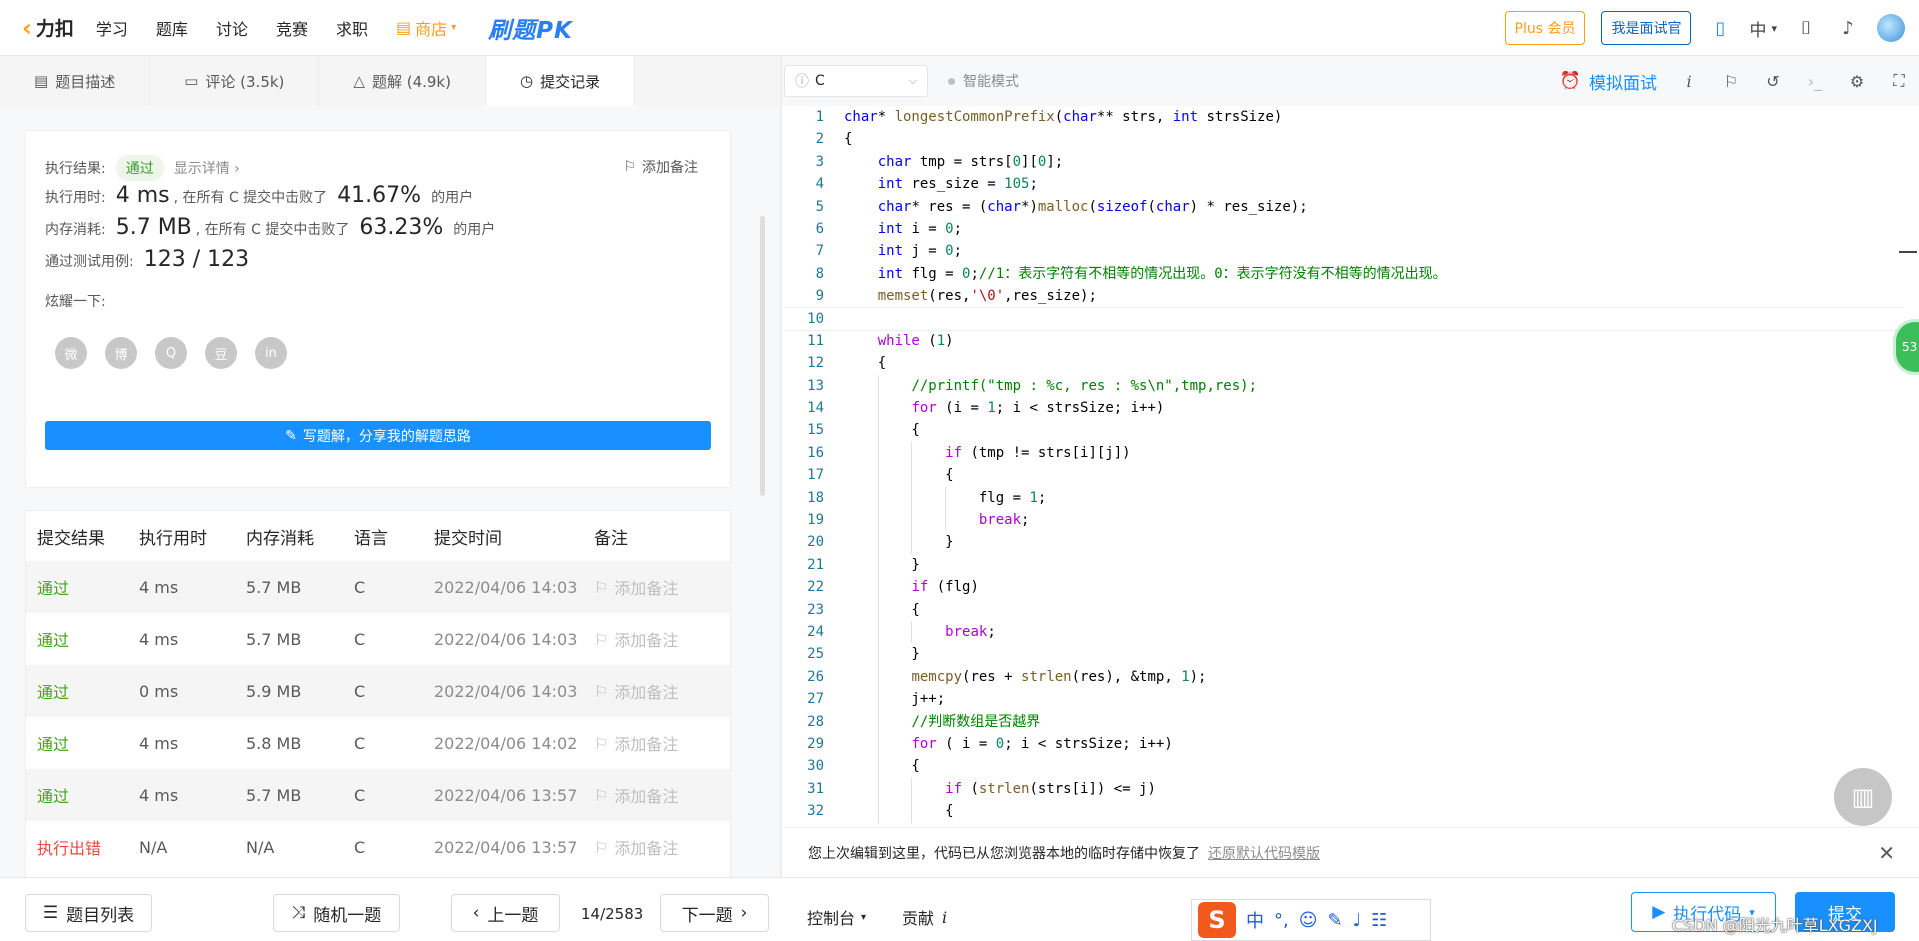  What do you see at coordinates (1343, 587) in the screenshot?
I see `code-line: 22 if (flg)` at bounding box center [1343, 587].